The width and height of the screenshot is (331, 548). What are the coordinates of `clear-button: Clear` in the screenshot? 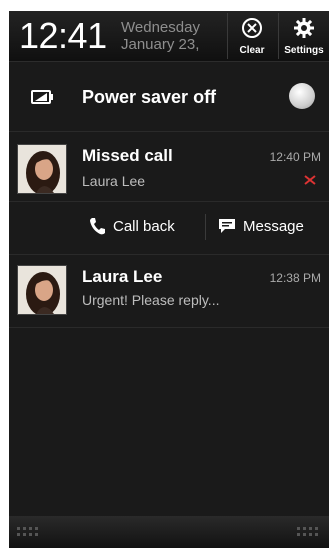 It's located at (252, 36).